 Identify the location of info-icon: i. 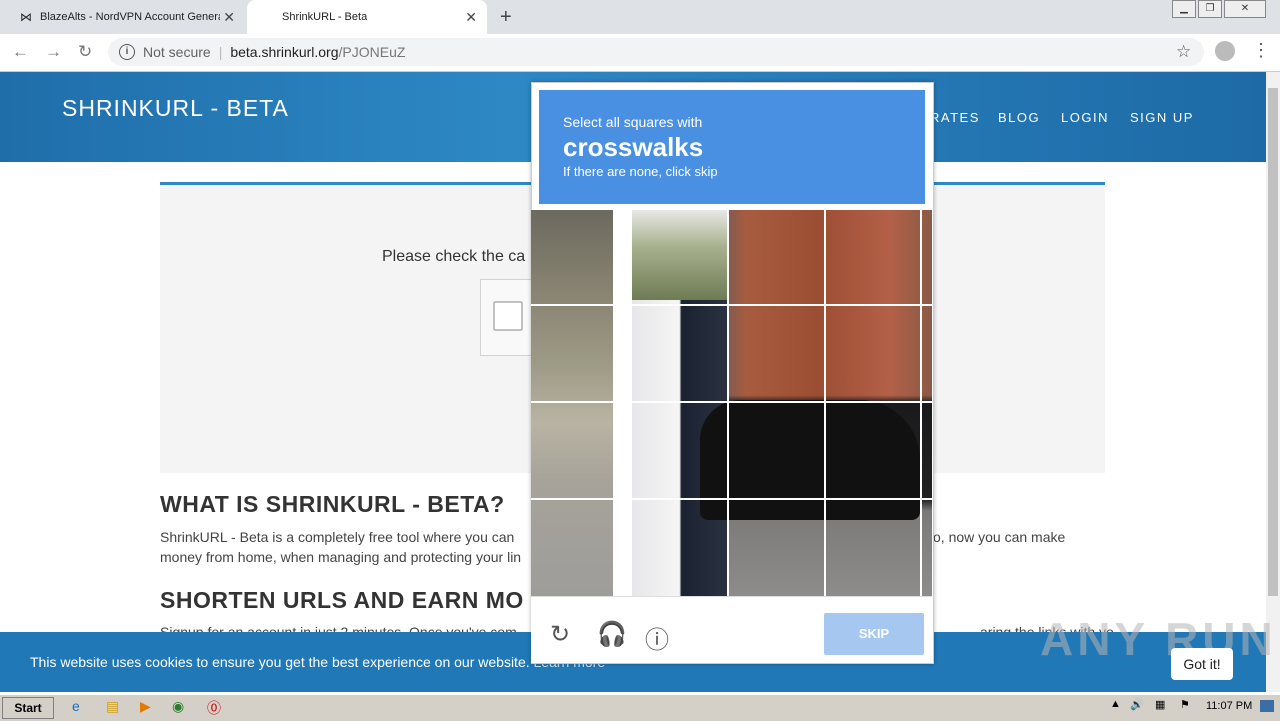
(127, 52).